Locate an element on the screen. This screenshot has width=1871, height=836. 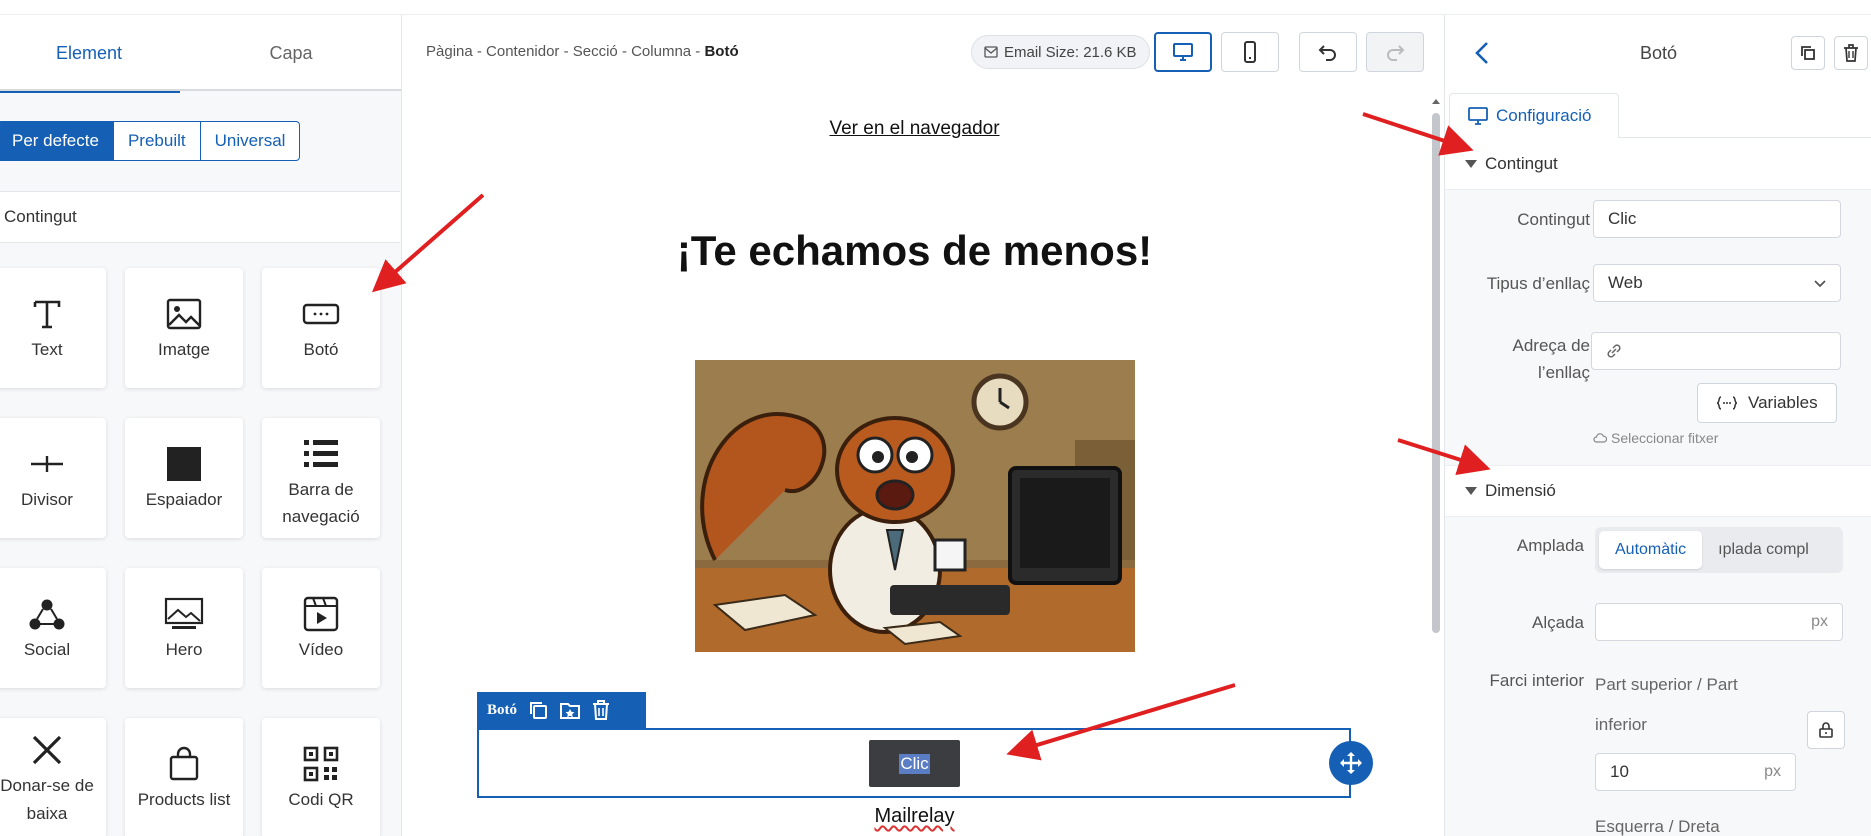
padding-left-right-label: Esquerra / Dreta is located at coordinates (1657, 826).